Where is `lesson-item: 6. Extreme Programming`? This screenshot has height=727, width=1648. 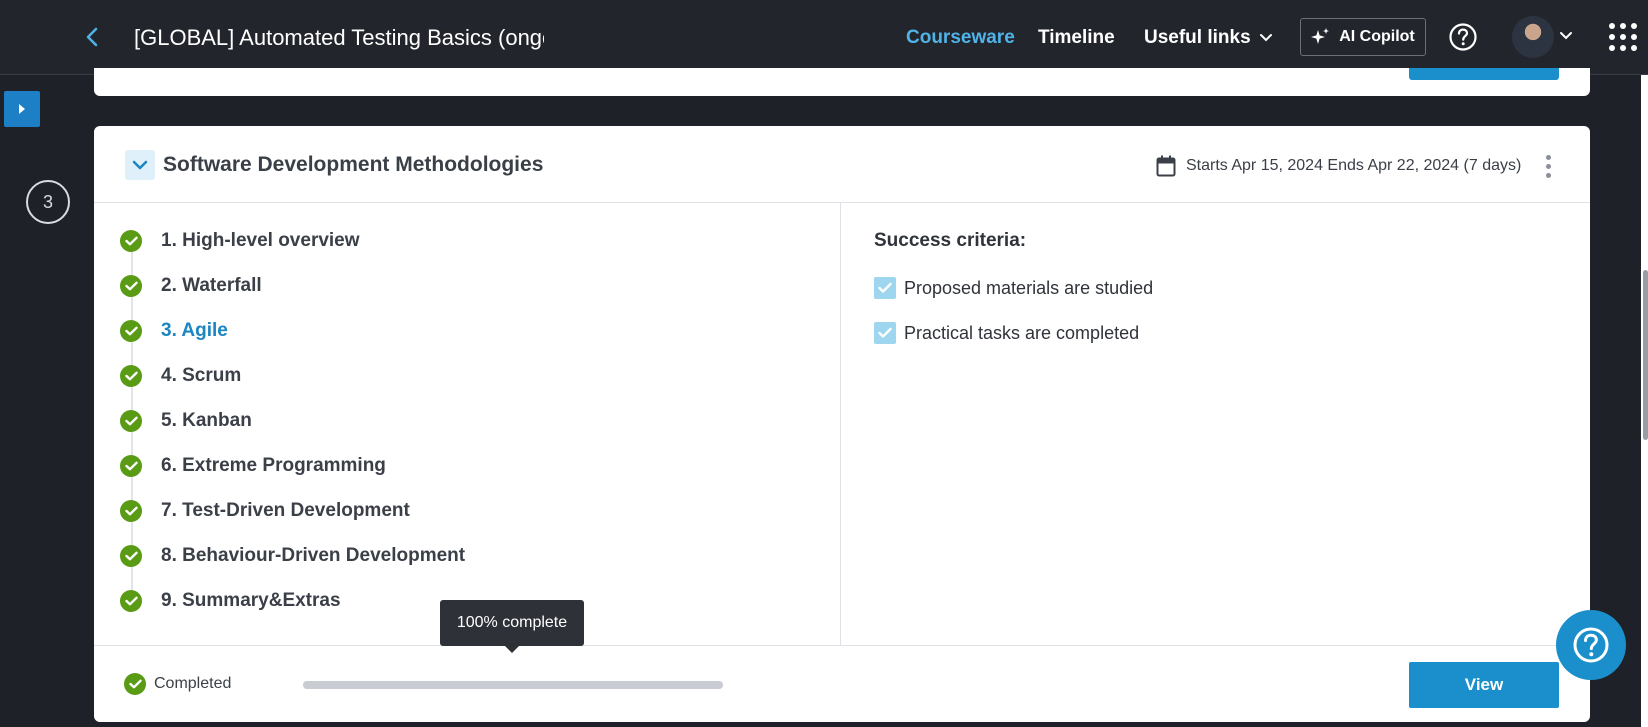
lesson-item: 6. Extreme Programming is located at coordinates (253, 466).